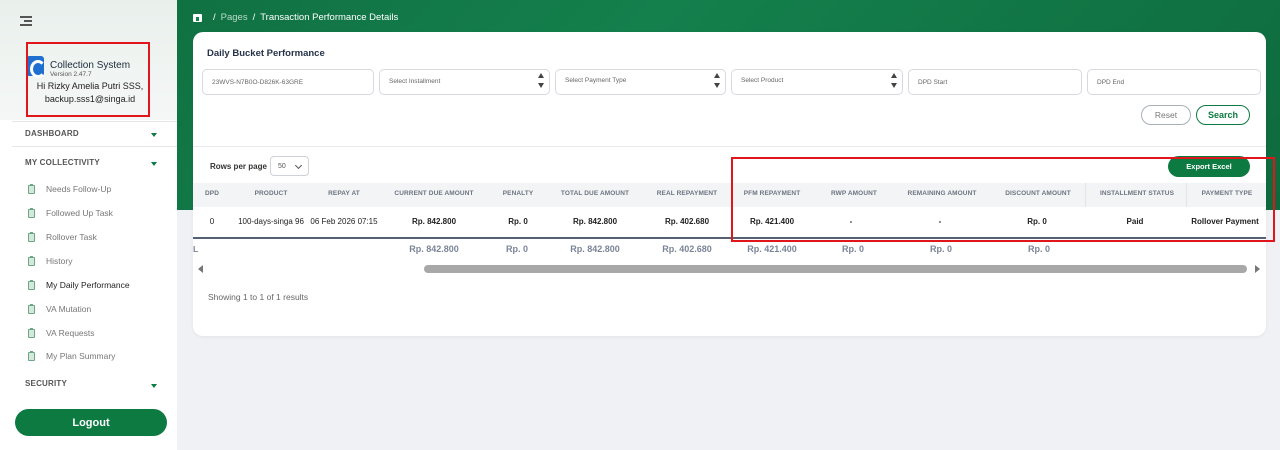 The image size is (1280, 450). I want to click on th-real-repayment: REAL REPAYMENT, so click(687, 193).